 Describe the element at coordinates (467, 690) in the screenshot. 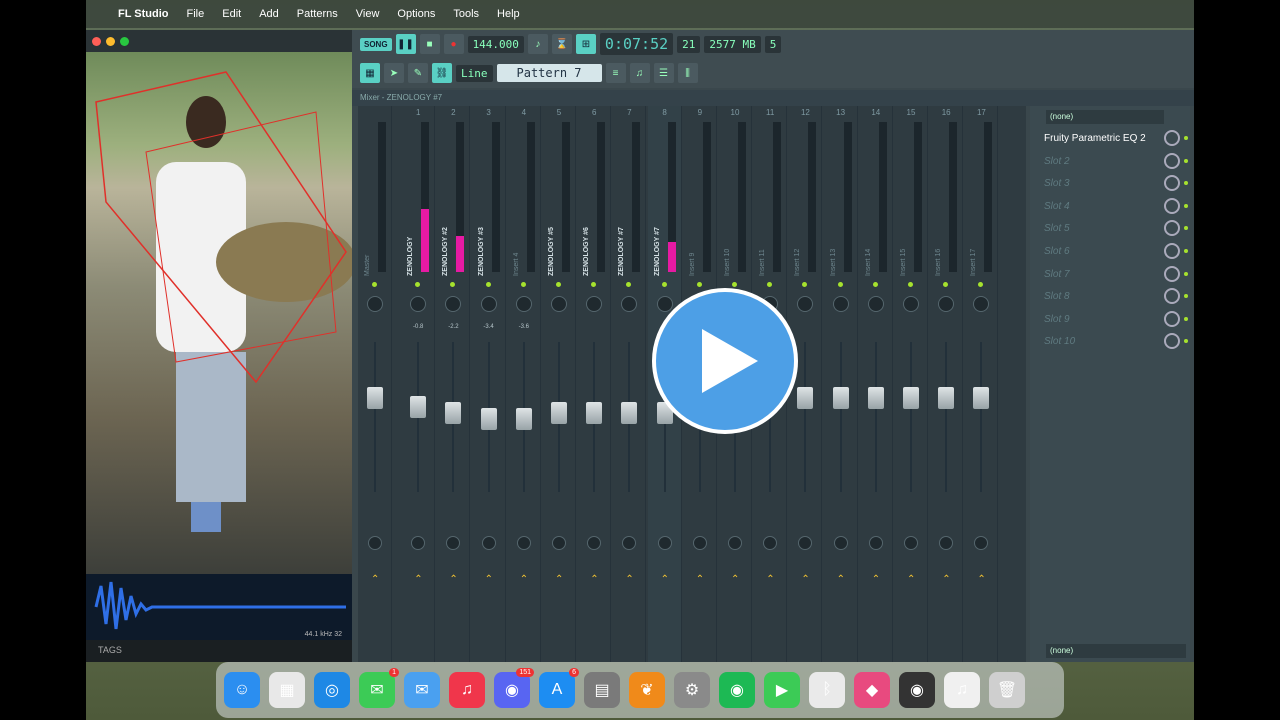

I see `music-icon: ♫` at that location.